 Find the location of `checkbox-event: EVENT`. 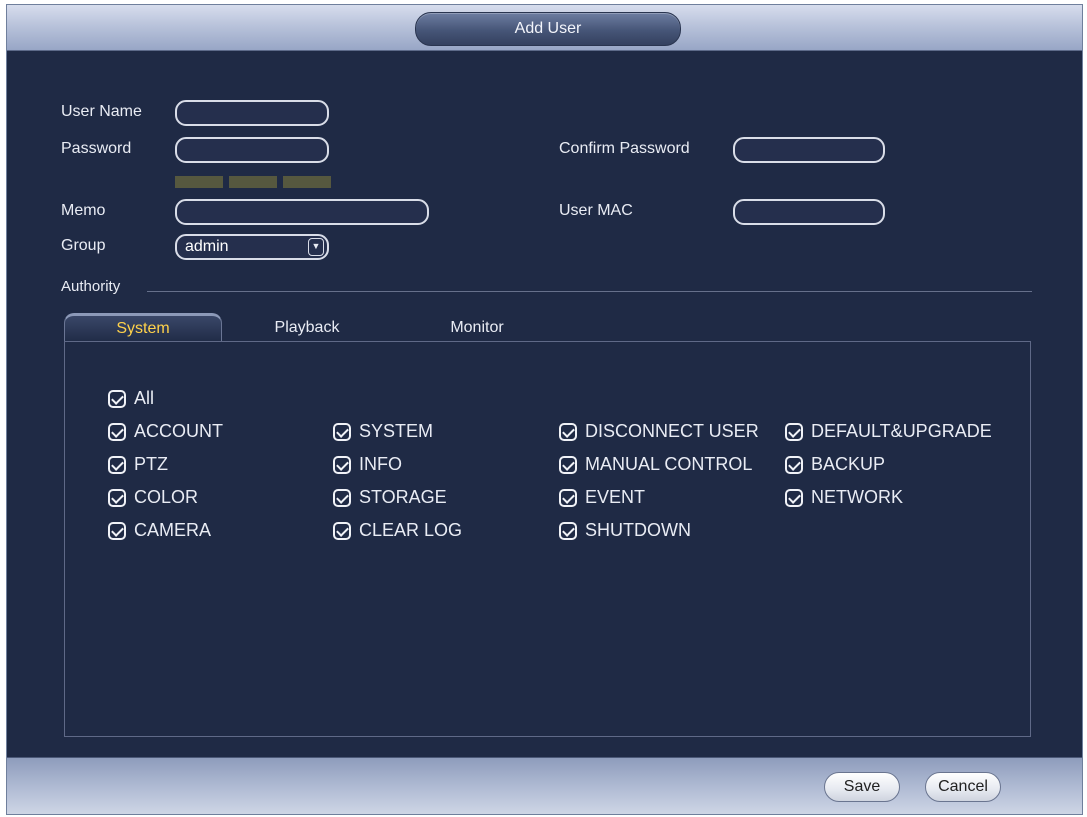

checkbox-event: EVENT is located at coordinates (602, 497).